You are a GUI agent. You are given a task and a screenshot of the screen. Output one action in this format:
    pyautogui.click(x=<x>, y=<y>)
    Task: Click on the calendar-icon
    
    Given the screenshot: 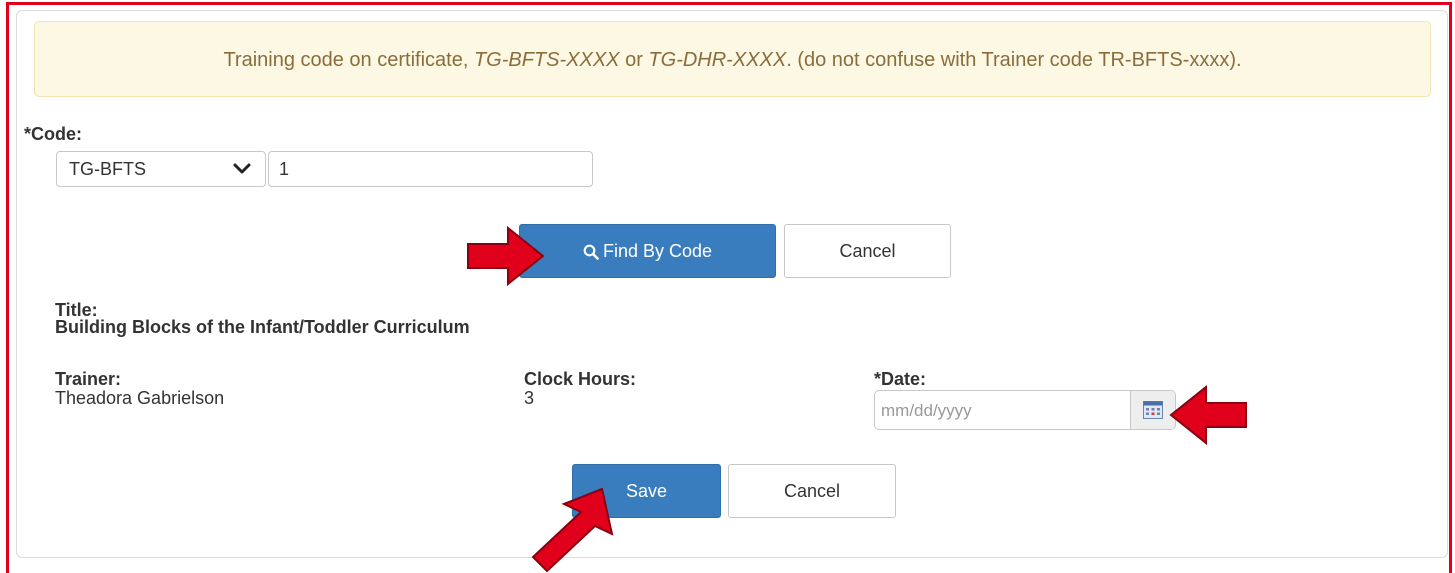 What is the action you would take?
    pyautogui.click(x=1153, y=410)
    